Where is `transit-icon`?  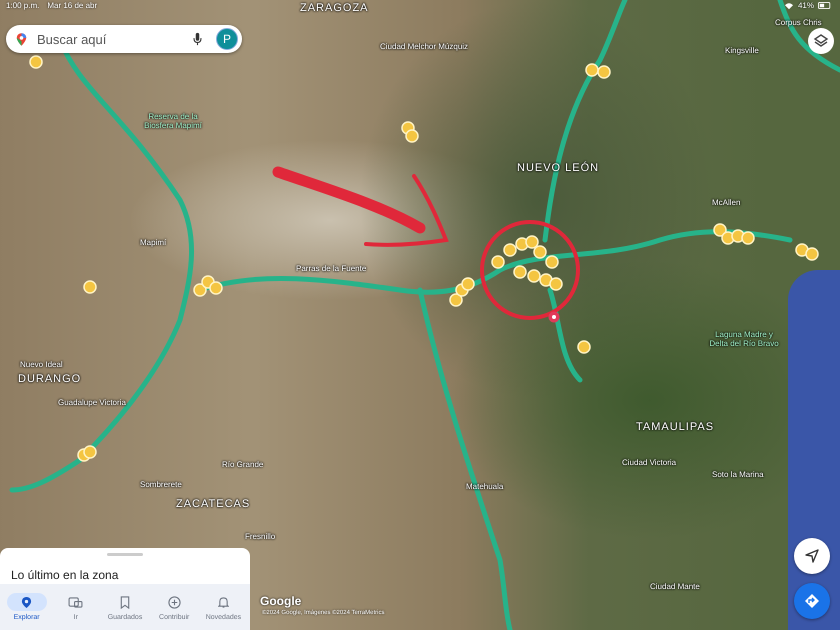
transit-icon is located at coordinates (76, 602).